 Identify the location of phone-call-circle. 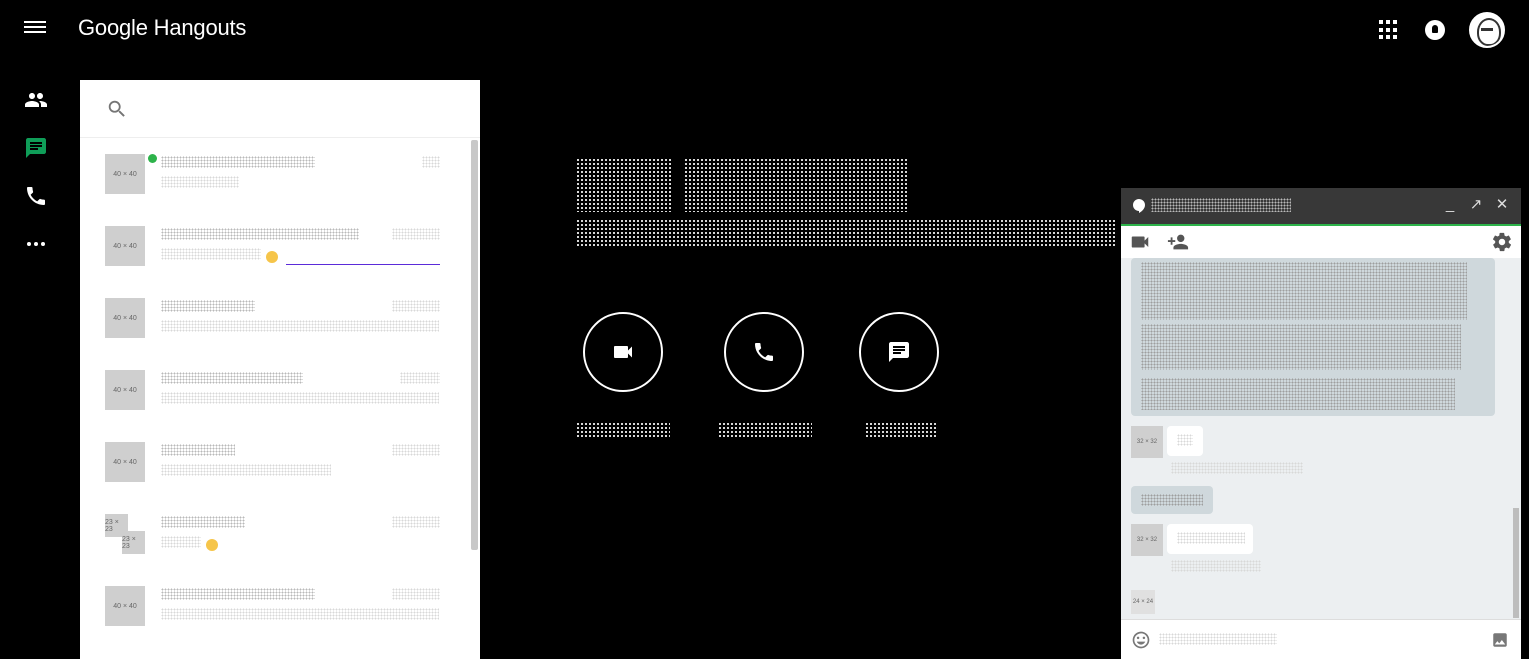
(764, 352).